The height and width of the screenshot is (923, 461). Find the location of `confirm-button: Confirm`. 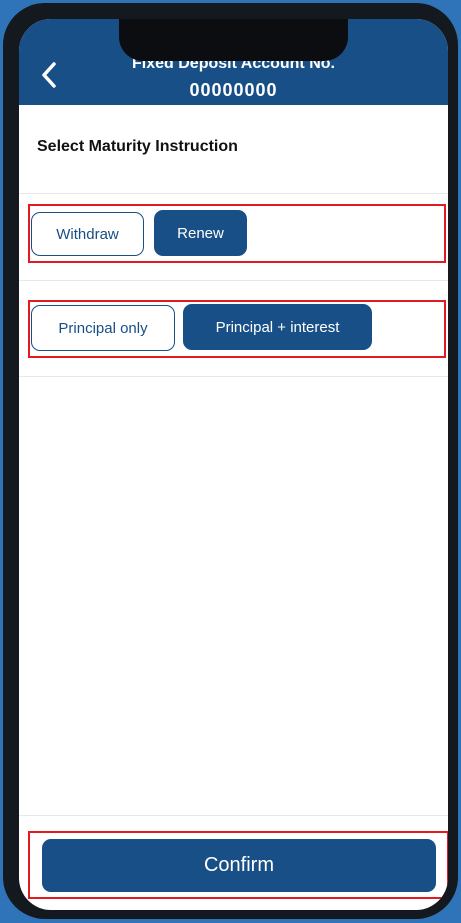

confirm-button: Confirm is located at coordinates (239, 865).